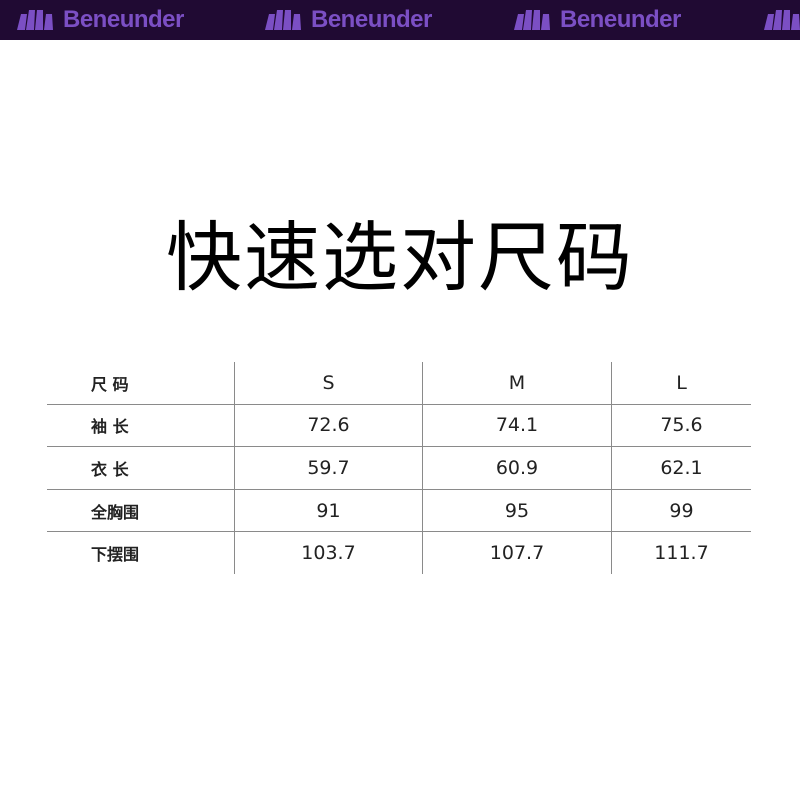  What do you see at coordinates (328, 425) in the screenshot?
I see `table-cell: 72.6` at bounding box center [328, 425].